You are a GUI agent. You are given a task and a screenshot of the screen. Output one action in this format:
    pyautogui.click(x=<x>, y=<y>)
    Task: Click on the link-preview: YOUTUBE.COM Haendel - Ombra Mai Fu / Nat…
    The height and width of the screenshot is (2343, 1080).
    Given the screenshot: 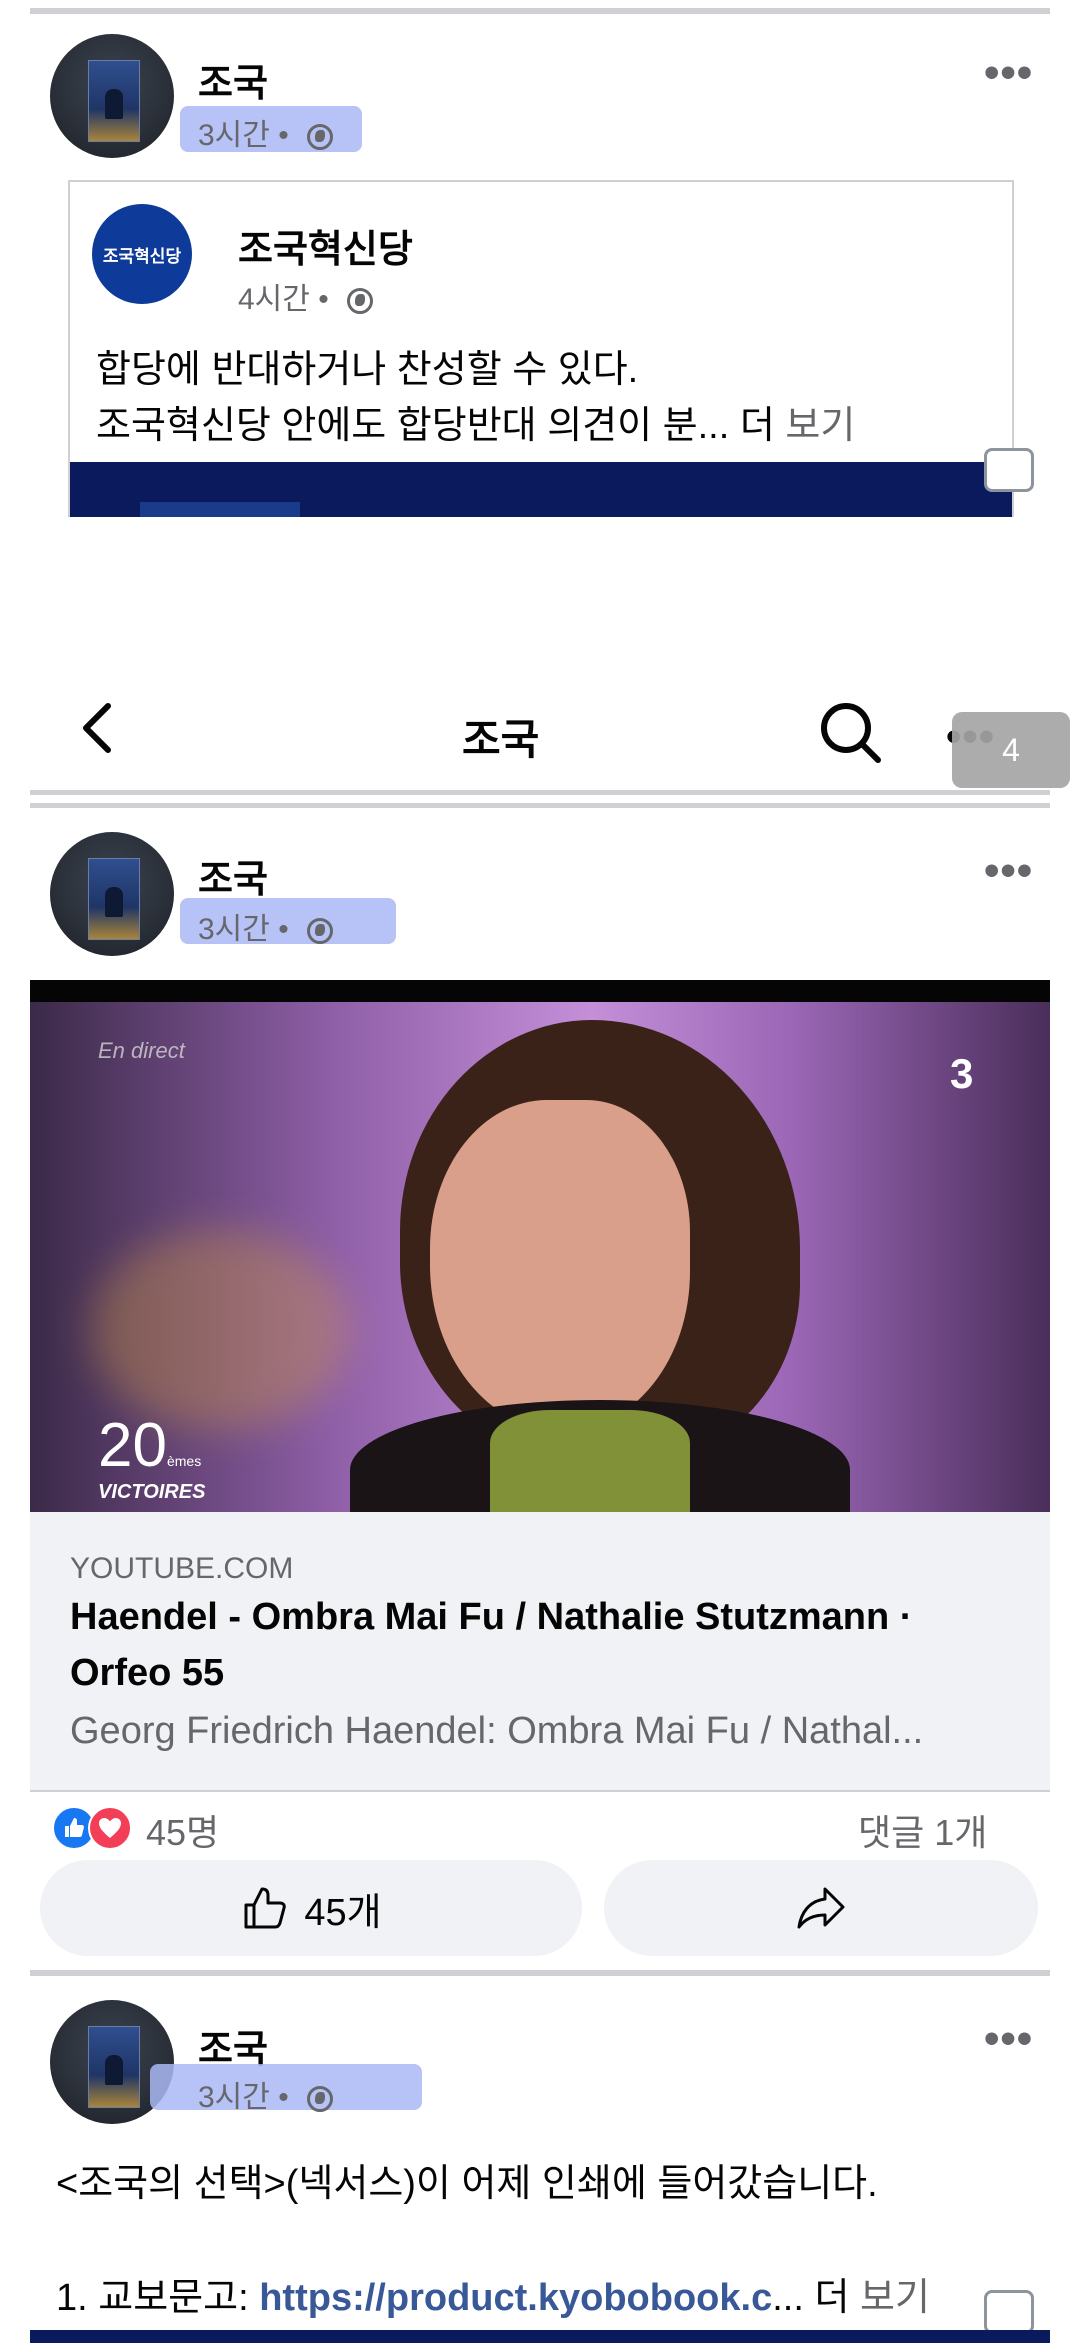 What is the action you would take?
    pyautogui.click(x=540, y=1651)
    